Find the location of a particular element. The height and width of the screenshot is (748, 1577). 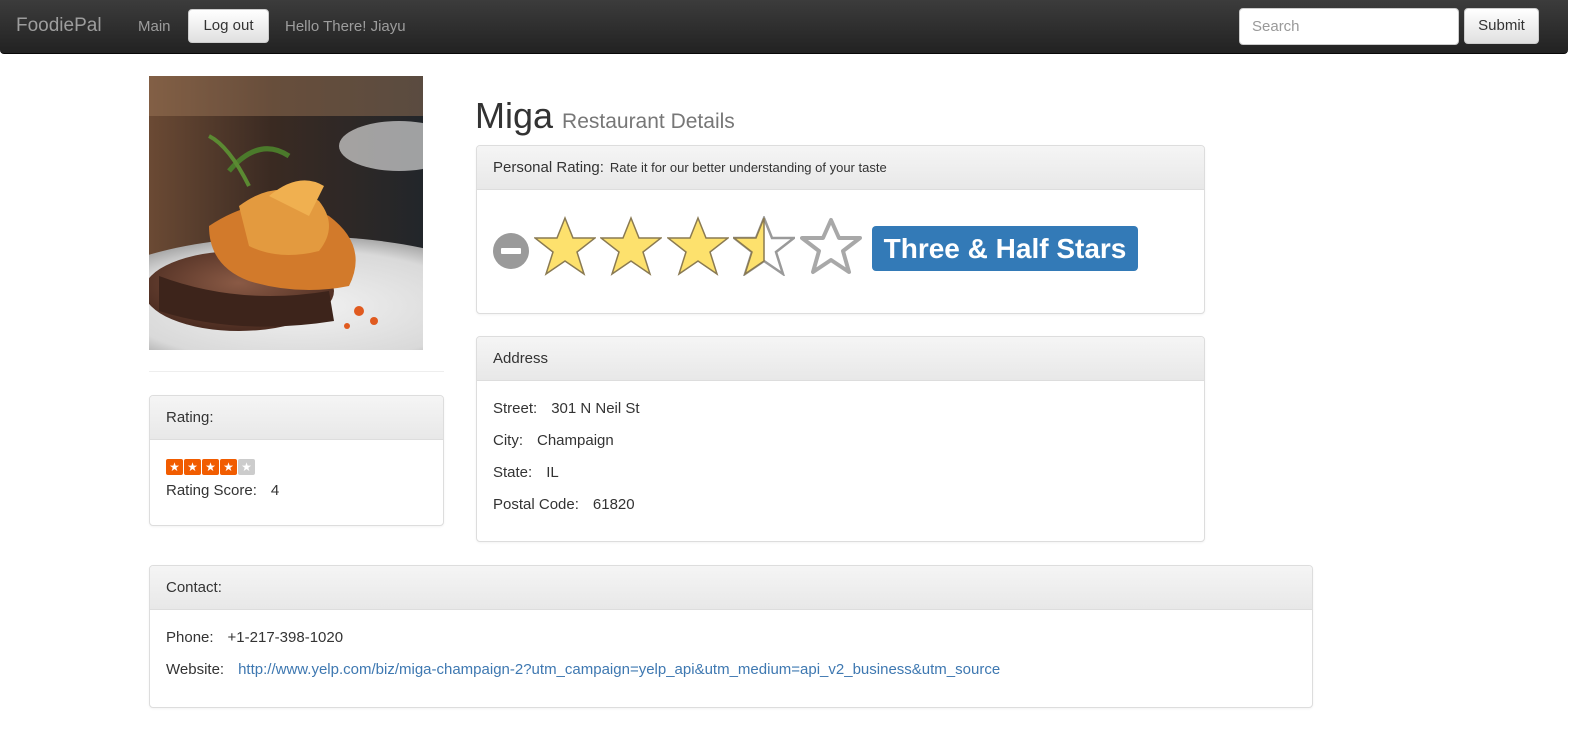

star-2-icon is located at coordinates (631, 246).